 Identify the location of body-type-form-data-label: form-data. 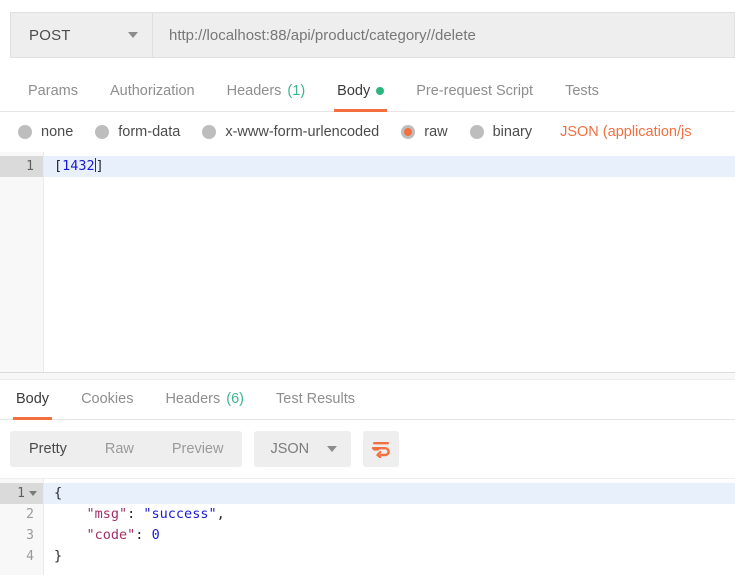
(149, 132).